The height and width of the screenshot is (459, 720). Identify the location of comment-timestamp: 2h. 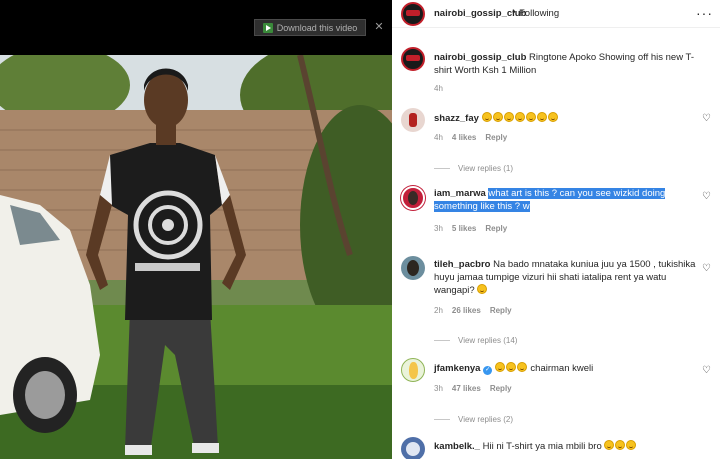
(438, 310).